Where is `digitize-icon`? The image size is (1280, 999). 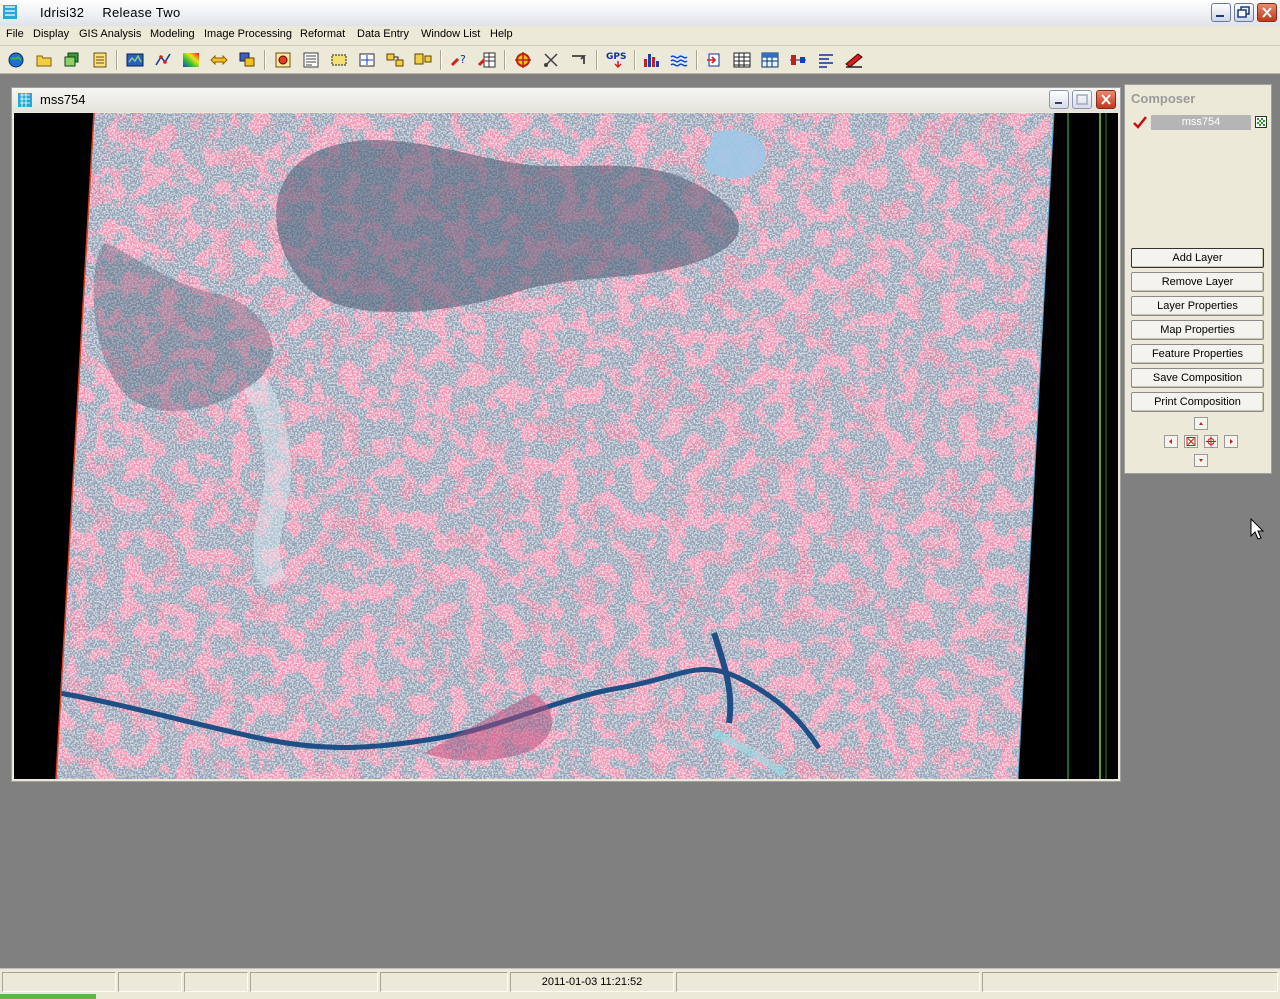 digitize-icon is located at coordinates (551, 60).